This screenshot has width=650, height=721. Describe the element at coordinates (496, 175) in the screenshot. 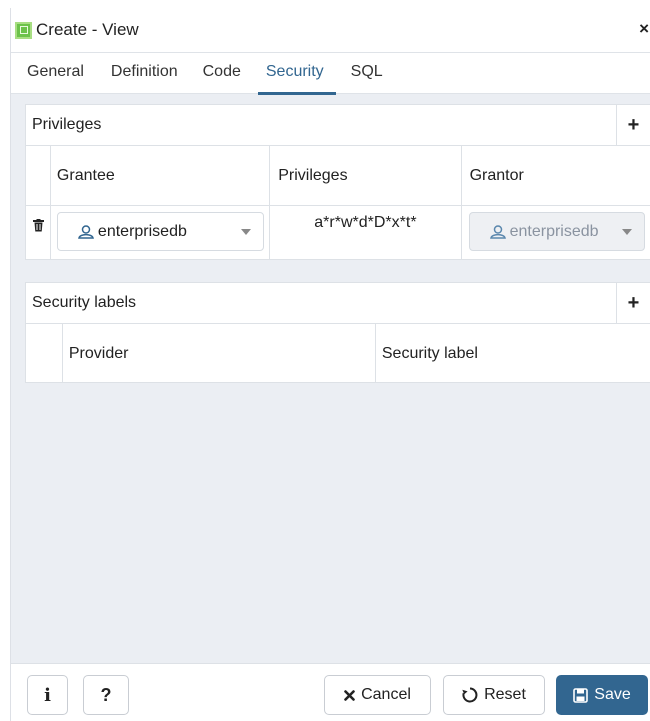

I see `column-header-grantor: Grantor` at that location.